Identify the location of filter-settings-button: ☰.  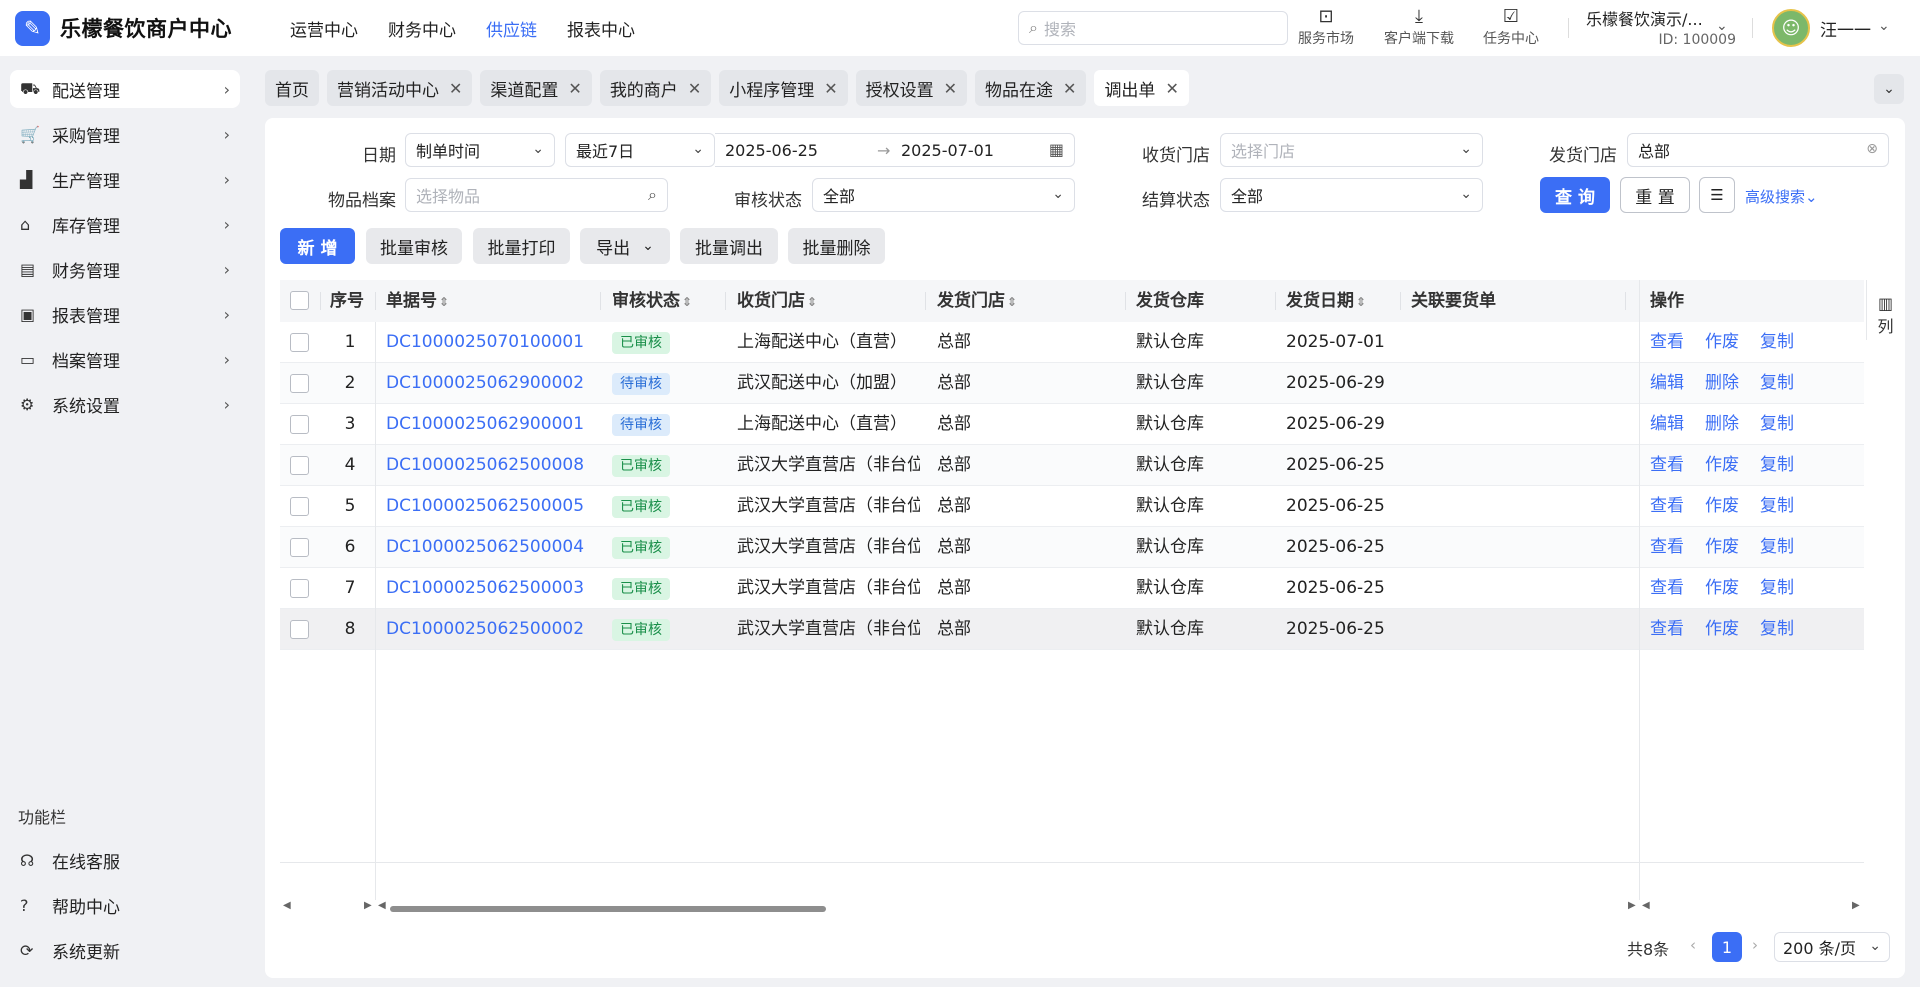
(1717, 195).